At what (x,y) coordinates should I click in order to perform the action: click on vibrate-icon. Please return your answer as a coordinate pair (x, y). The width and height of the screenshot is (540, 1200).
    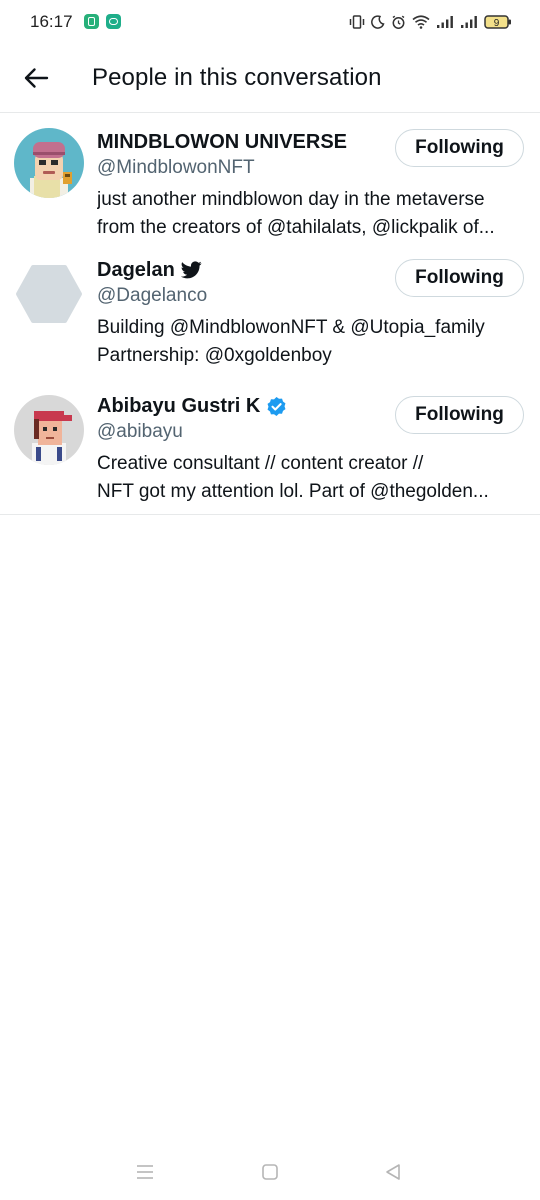
    Looking at the image, I should click on (357, 22).